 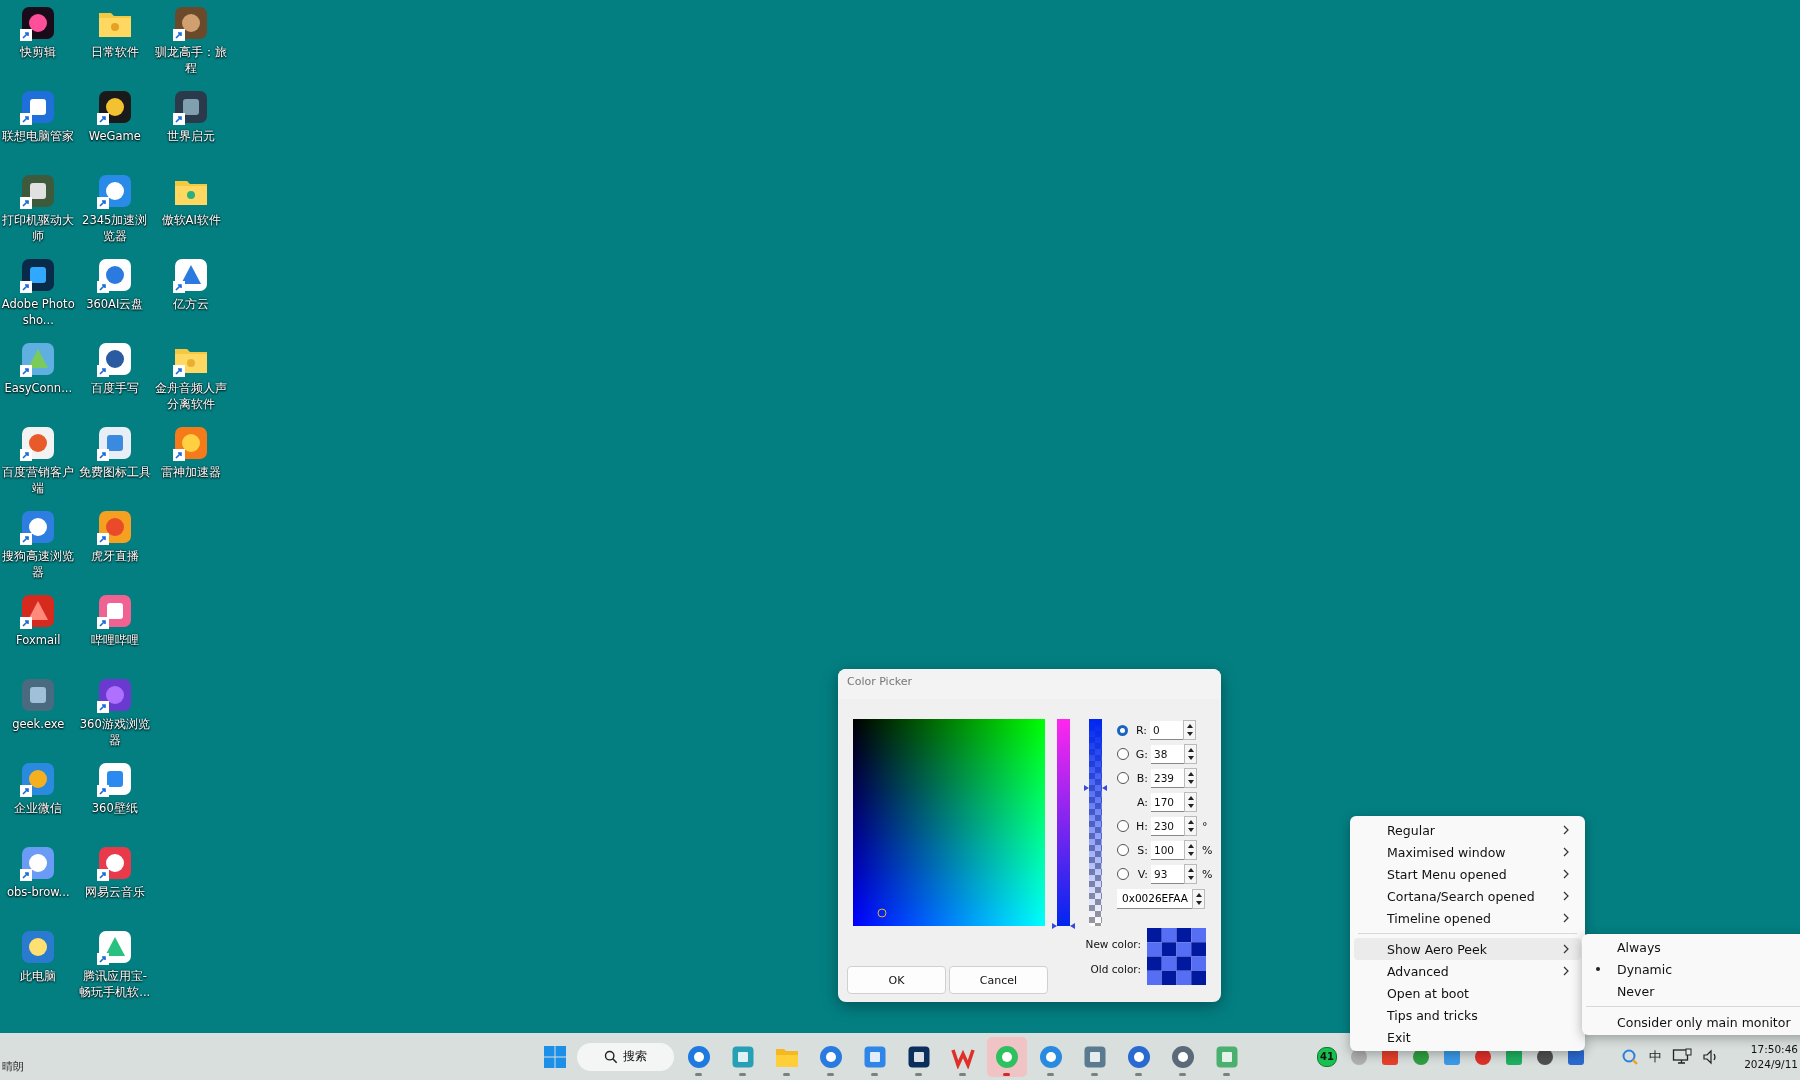 I want to click on channel-label: S:, so click(x=1142, y=850).